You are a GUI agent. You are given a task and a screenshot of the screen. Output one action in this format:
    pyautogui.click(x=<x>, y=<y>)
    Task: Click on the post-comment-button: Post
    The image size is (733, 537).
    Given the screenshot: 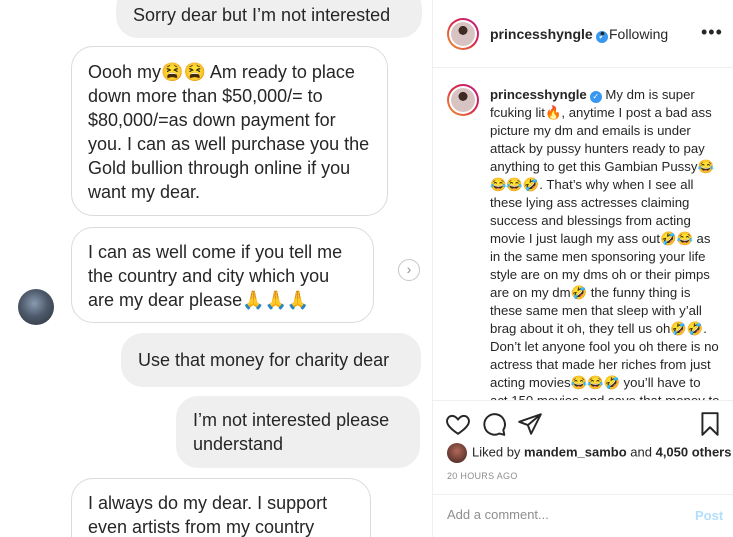 What is the action you would take?
    pyautogui.click(x=709, y=515)
    